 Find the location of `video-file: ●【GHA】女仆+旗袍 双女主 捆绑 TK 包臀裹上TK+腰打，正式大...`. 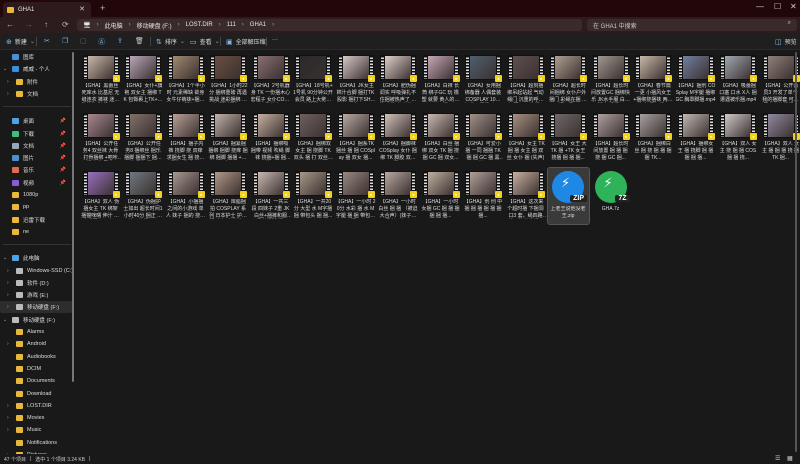

video-file: ●【GHA】女仆+旗袍 双女主 捆绑 TK 包臀裹上TK+腰打，正式大... is located at coordinates (143, 80).